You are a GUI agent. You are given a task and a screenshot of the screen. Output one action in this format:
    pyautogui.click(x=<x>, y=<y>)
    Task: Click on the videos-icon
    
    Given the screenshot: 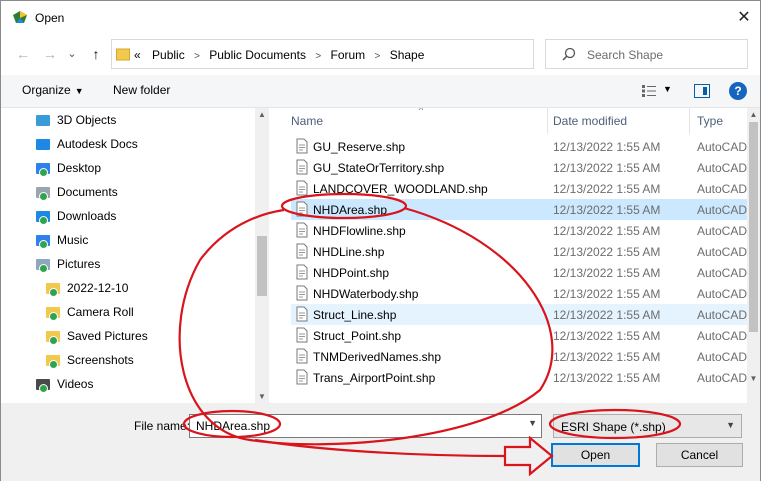 What is the action you would take?
    pyautogui.click(x=43, y=384)
    